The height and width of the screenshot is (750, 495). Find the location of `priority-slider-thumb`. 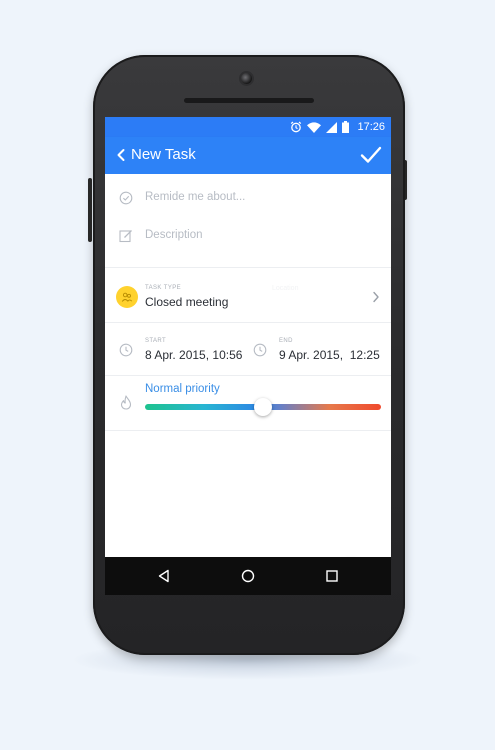

priority-slider-thumb is located at coordinates (263, 407).